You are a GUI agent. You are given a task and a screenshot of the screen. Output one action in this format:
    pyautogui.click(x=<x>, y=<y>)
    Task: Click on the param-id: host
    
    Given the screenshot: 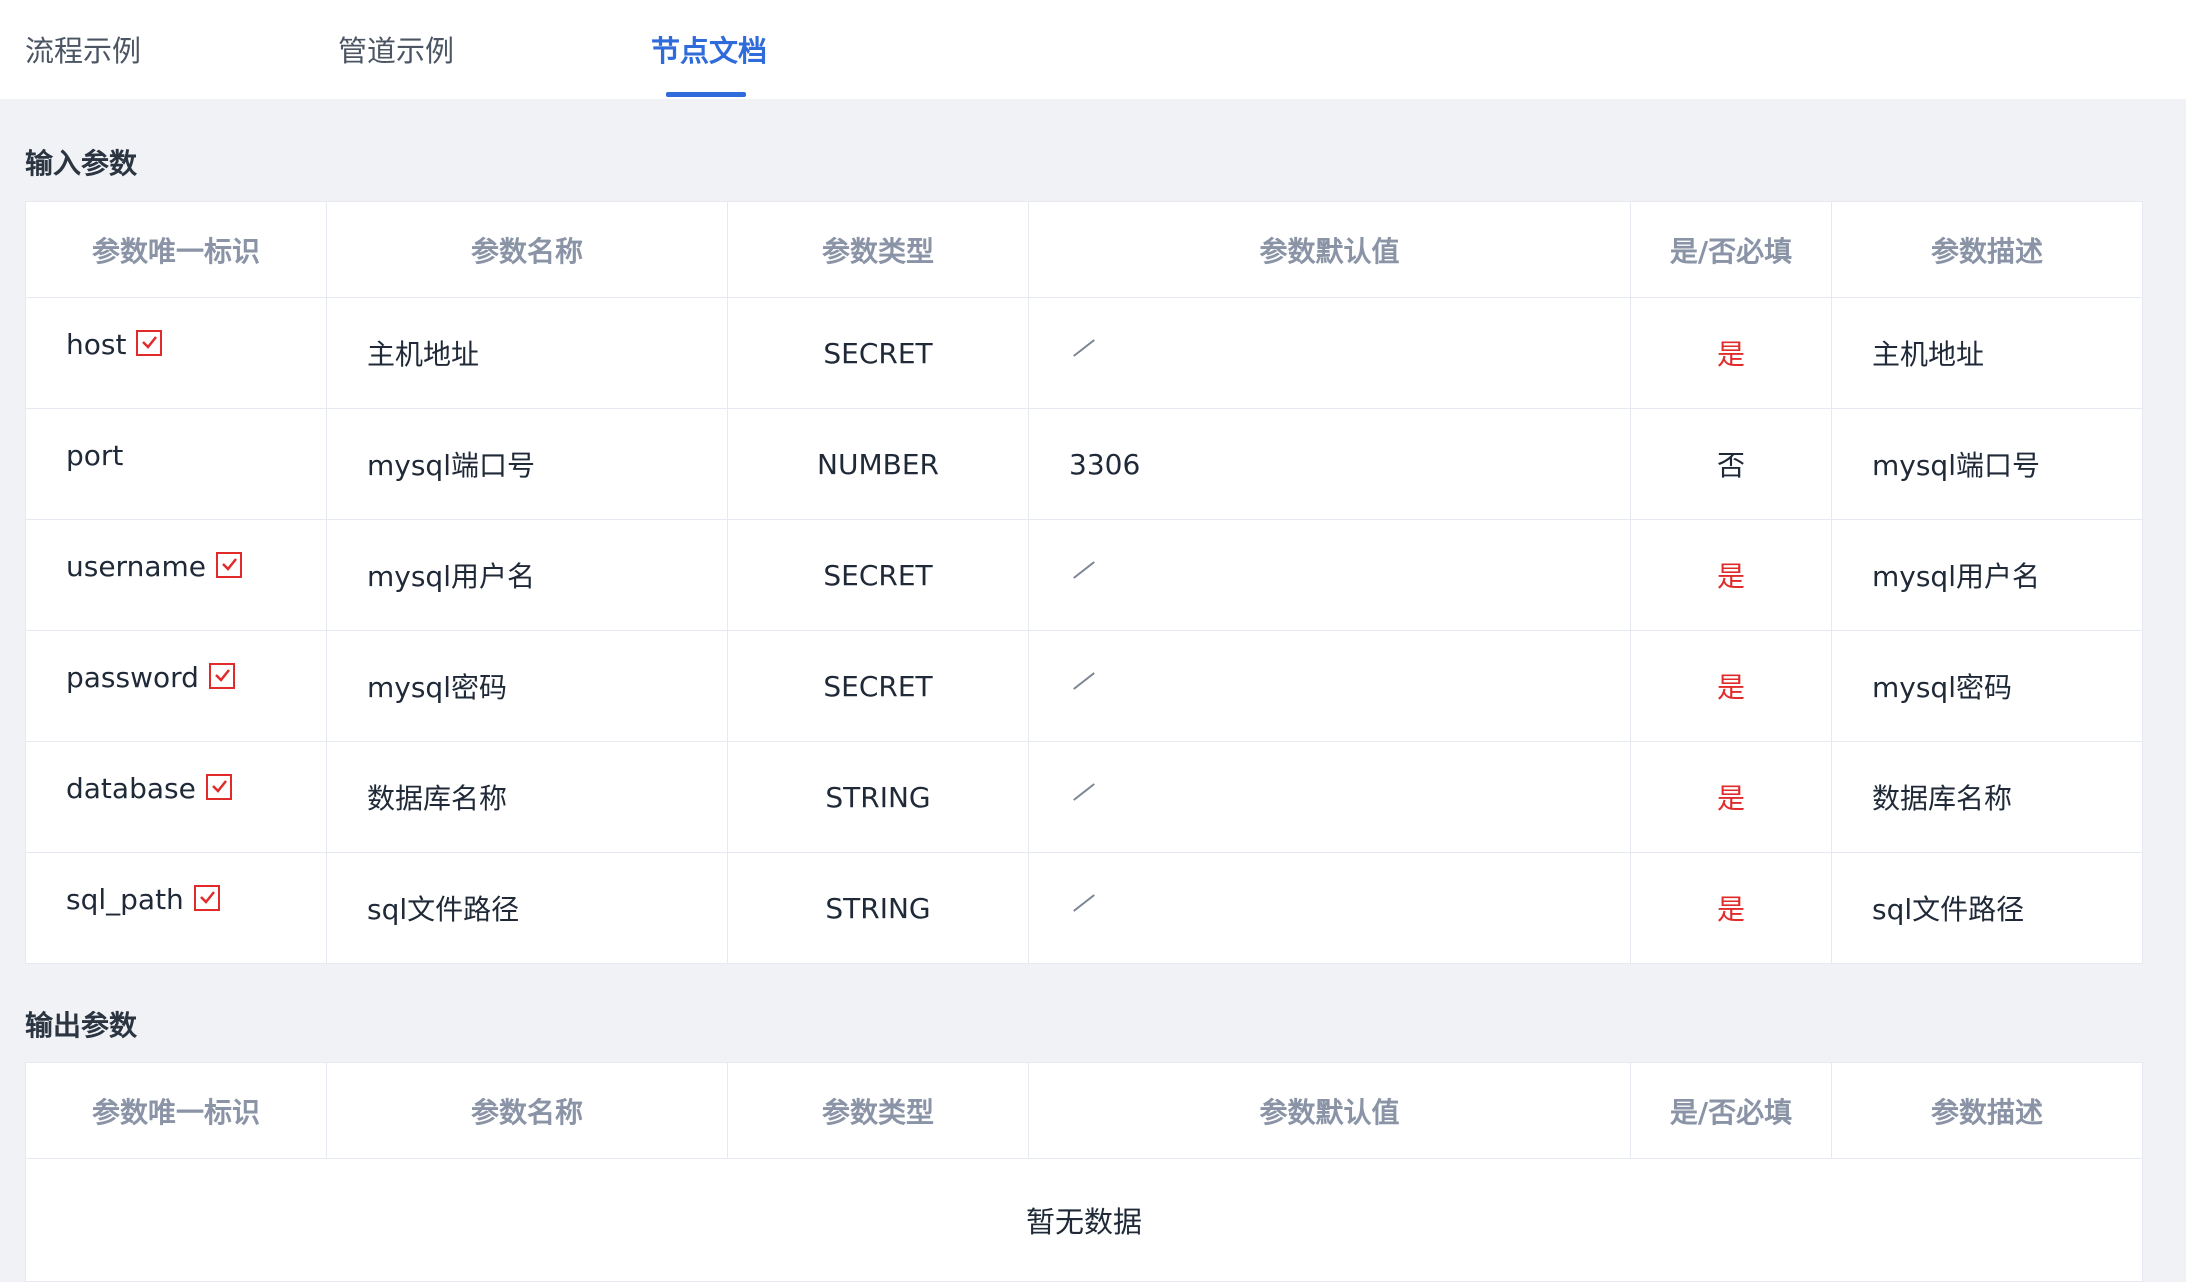 What is the action you would take?
    pyautogui.click(x=96, y=344)
    